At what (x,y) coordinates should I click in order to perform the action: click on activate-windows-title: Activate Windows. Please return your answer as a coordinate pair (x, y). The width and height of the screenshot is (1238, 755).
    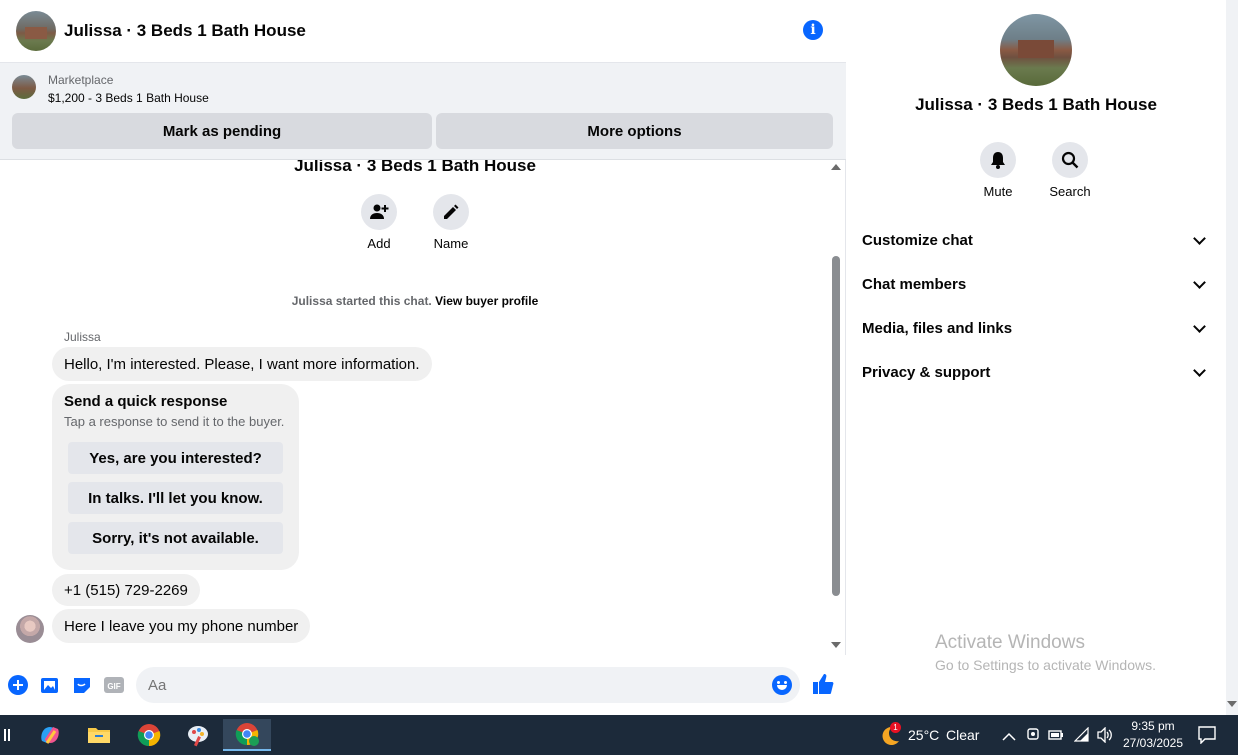
    Looking at the image, I should click on (1010, 642).